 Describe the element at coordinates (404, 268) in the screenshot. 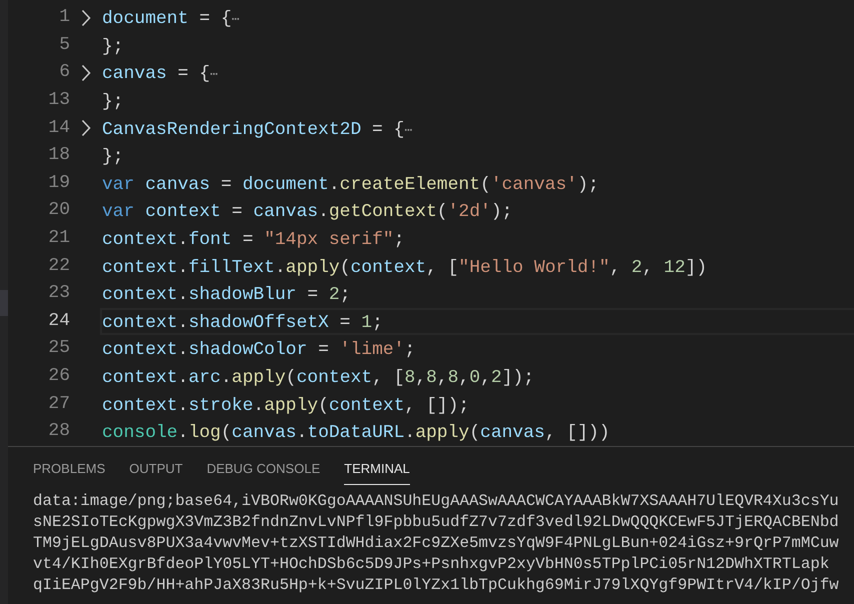

I see `code-line: context.fillText.apply(context, ["Hello World!", 2, 12])` at that location.